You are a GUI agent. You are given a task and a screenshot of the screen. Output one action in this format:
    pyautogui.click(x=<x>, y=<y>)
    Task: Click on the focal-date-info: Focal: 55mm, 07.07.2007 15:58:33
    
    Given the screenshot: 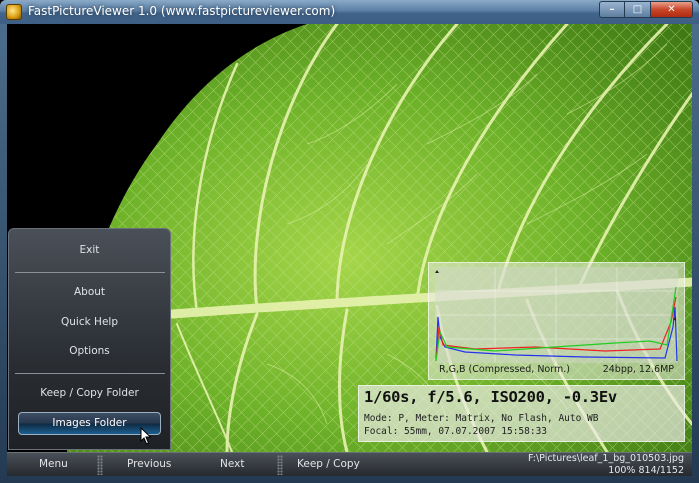 What is the action you would take?
    pyautogui.click(x=456, y=431)
    